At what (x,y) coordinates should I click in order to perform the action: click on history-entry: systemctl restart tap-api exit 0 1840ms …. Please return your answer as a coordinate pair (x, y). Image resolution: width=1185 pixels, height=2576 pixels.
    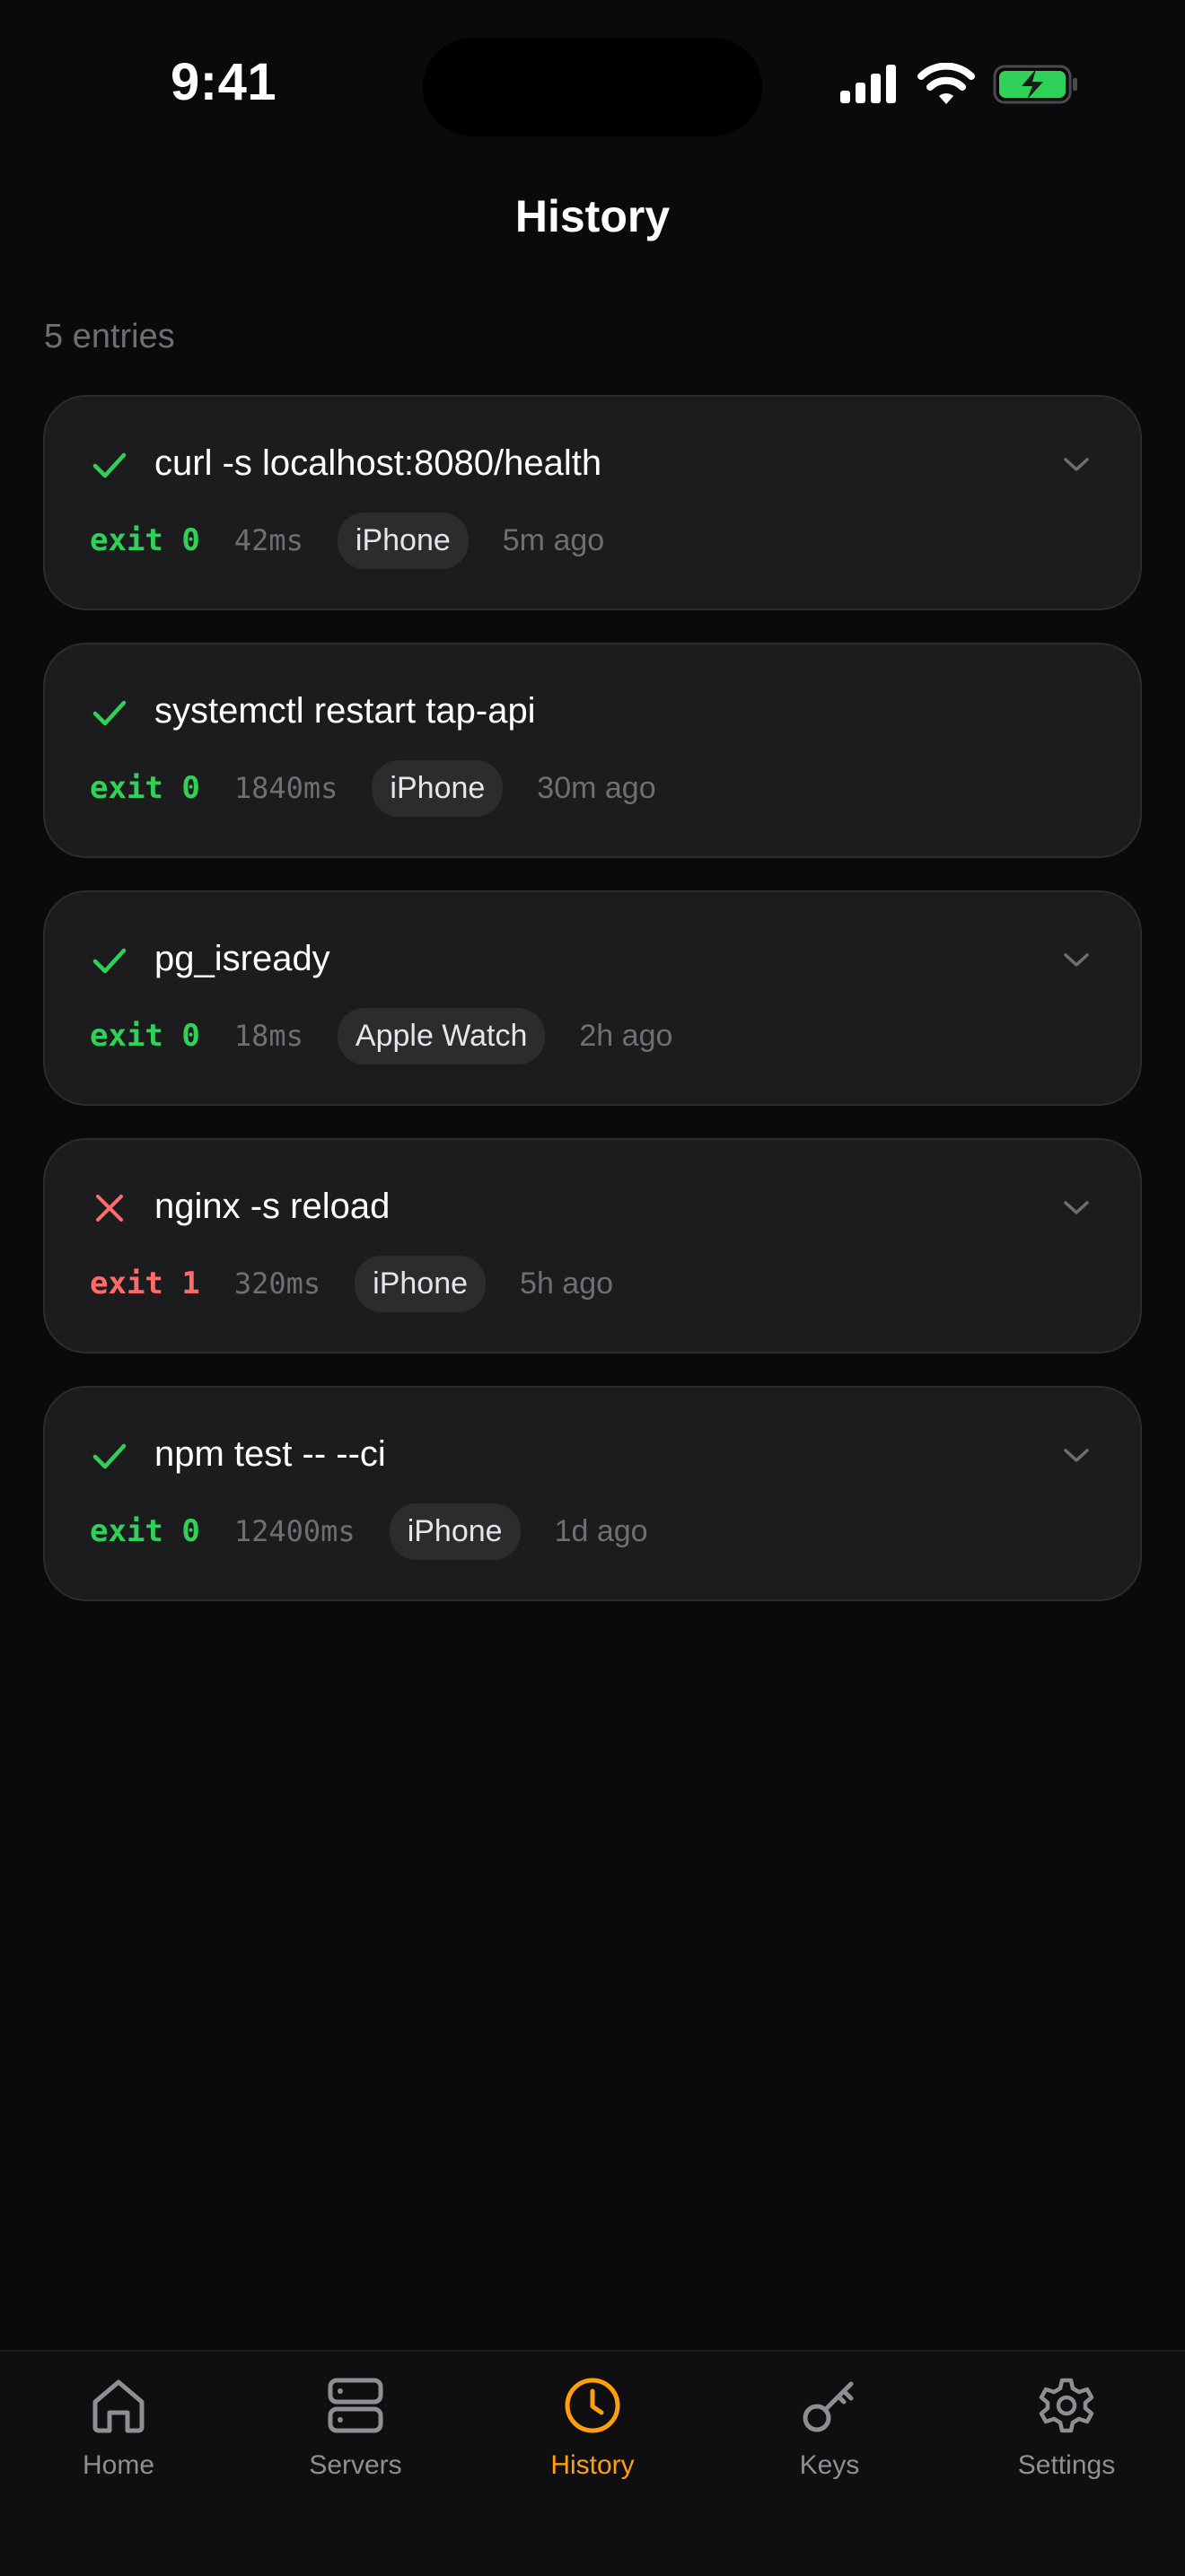
    Looking at the image, I should click on (592, 750).